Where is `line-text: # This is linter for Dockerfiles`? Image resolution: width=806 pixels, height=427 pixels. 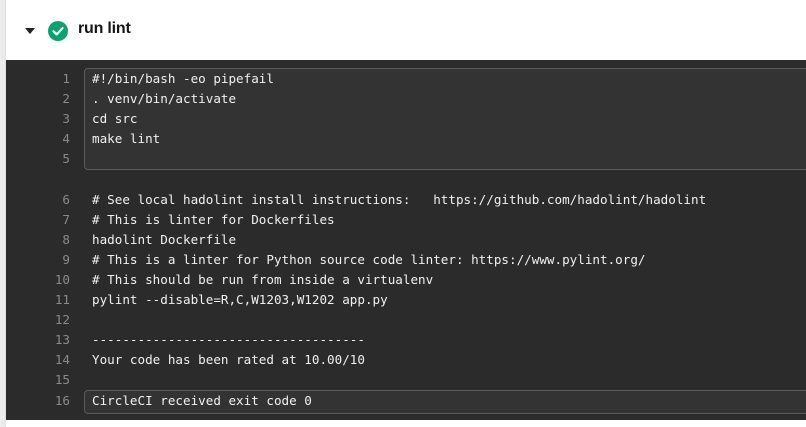 line-text: # This is linter for Dockerfiles is located at coordinates (213, 219).